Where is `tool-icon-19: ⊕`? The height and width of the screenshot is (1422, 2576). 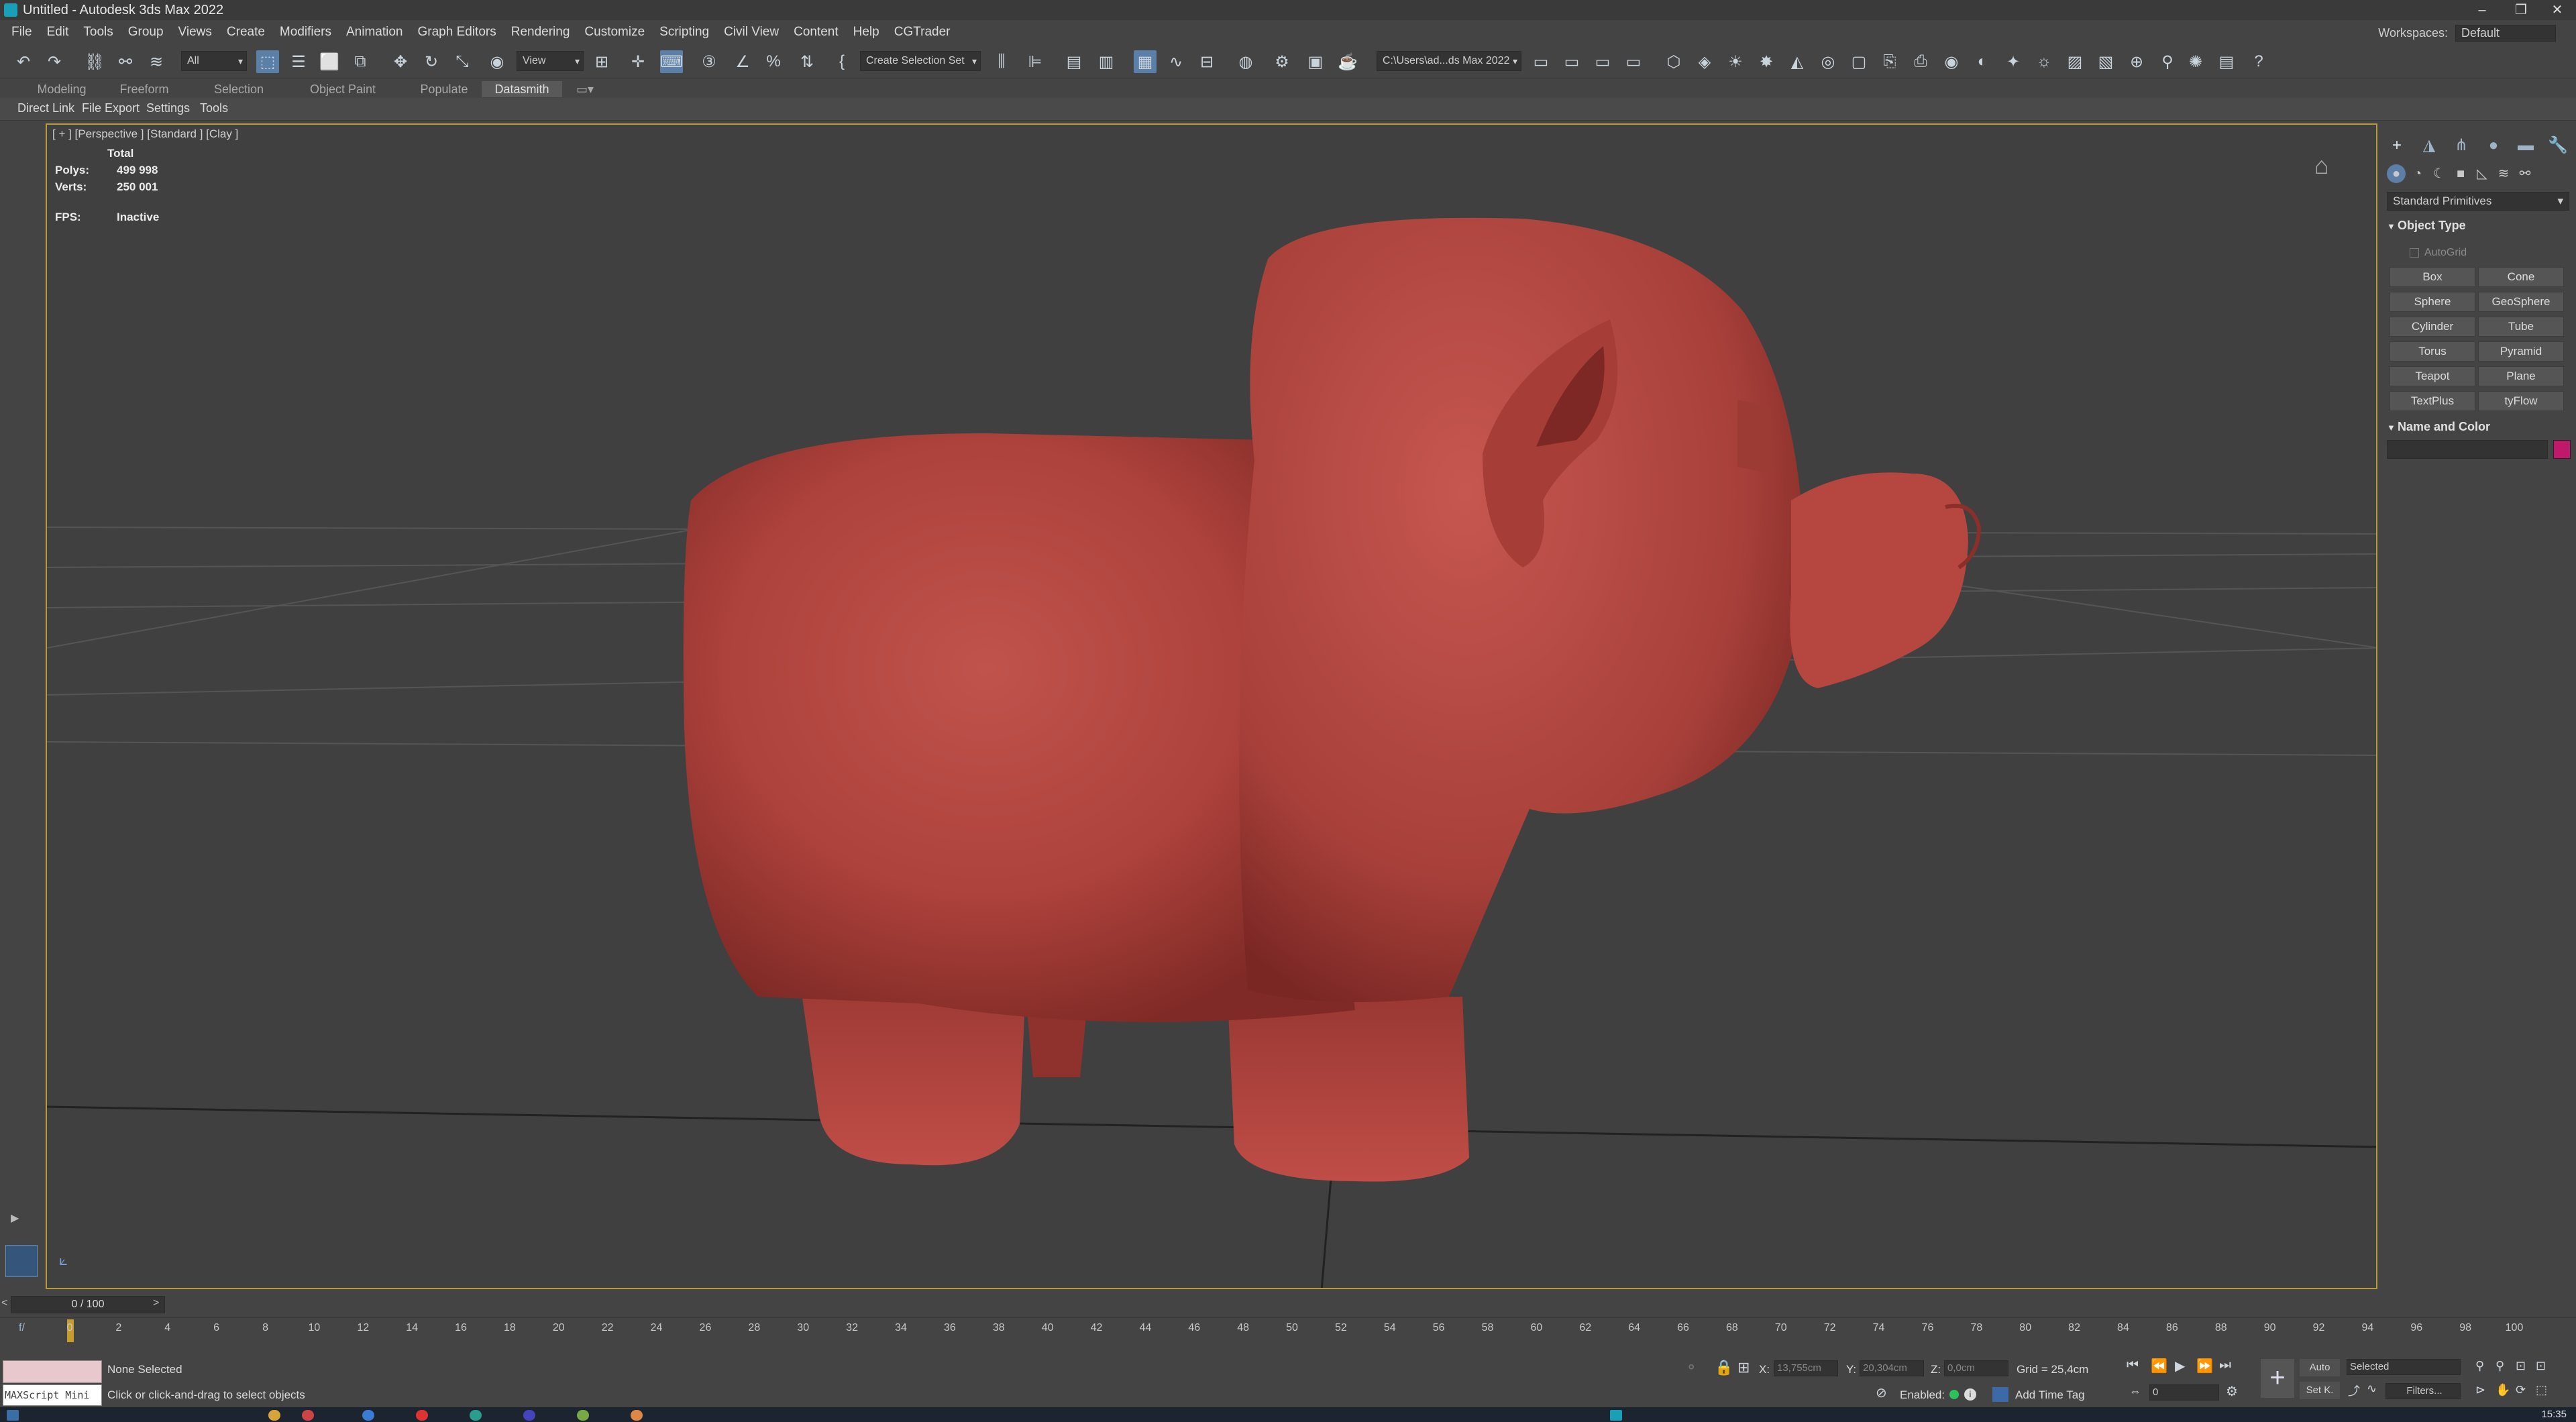 tool-icon-19: ⊕ is located at coordinates (2136, 62).